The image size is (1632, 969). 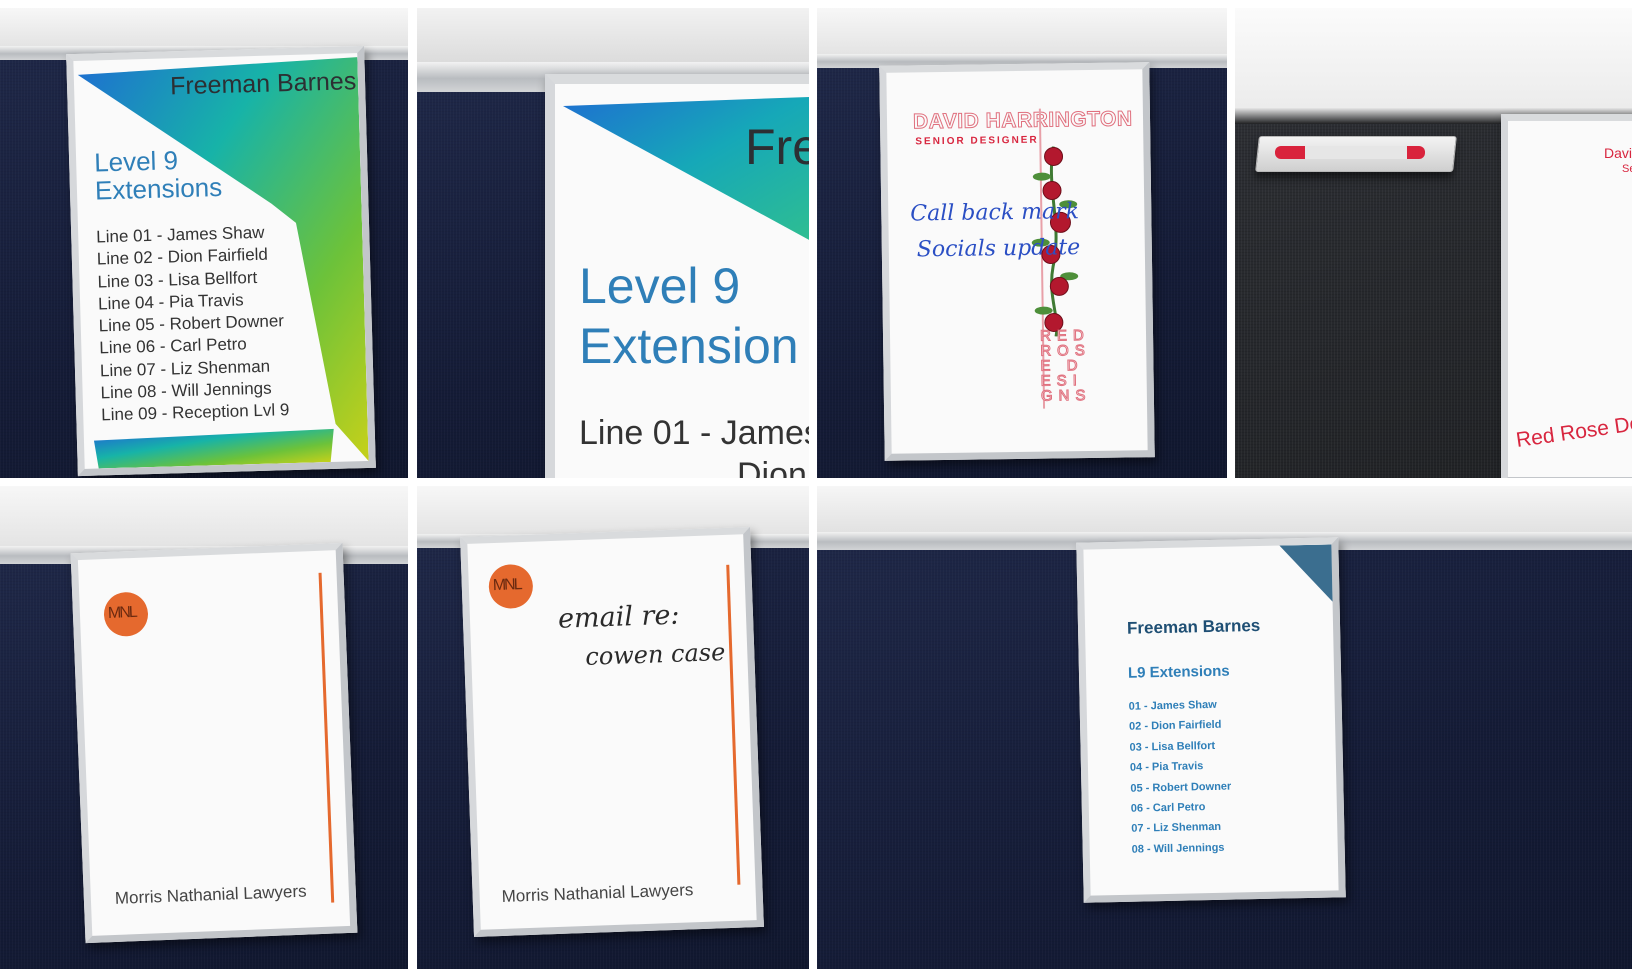 What do you see at coordinates (1176, 828) in the screenshot?
I see `list-item: 07 - Liz Shenman` at bounding box center [1176, 828].